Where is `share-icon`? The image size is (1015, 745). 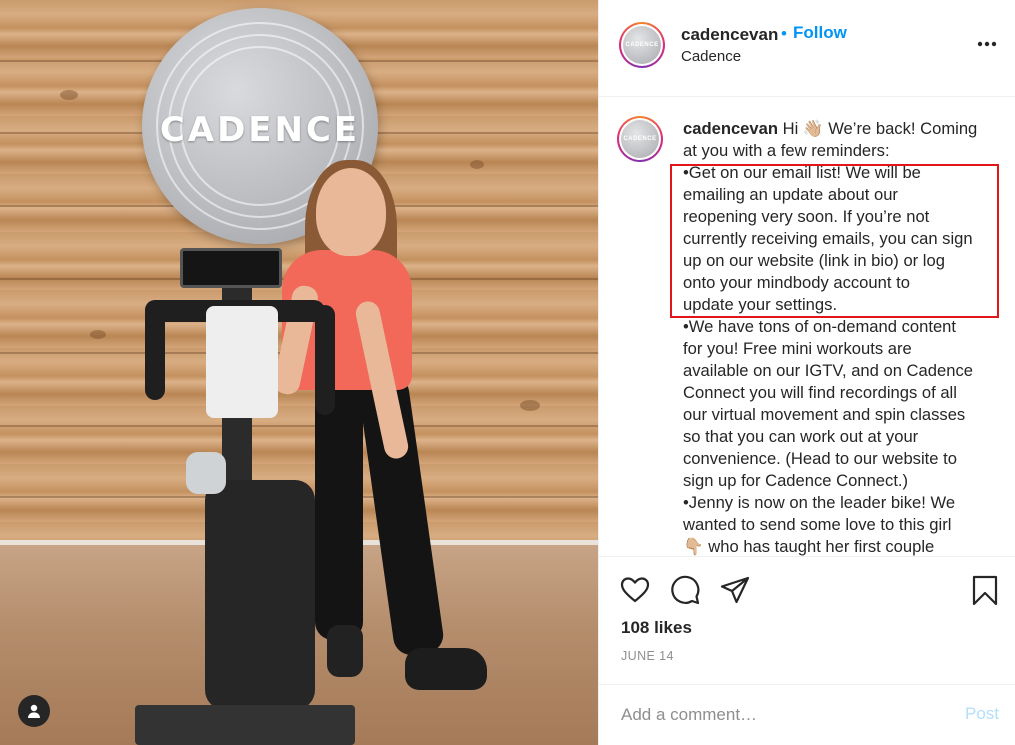 share-icon is located at coordinates (735, 590).